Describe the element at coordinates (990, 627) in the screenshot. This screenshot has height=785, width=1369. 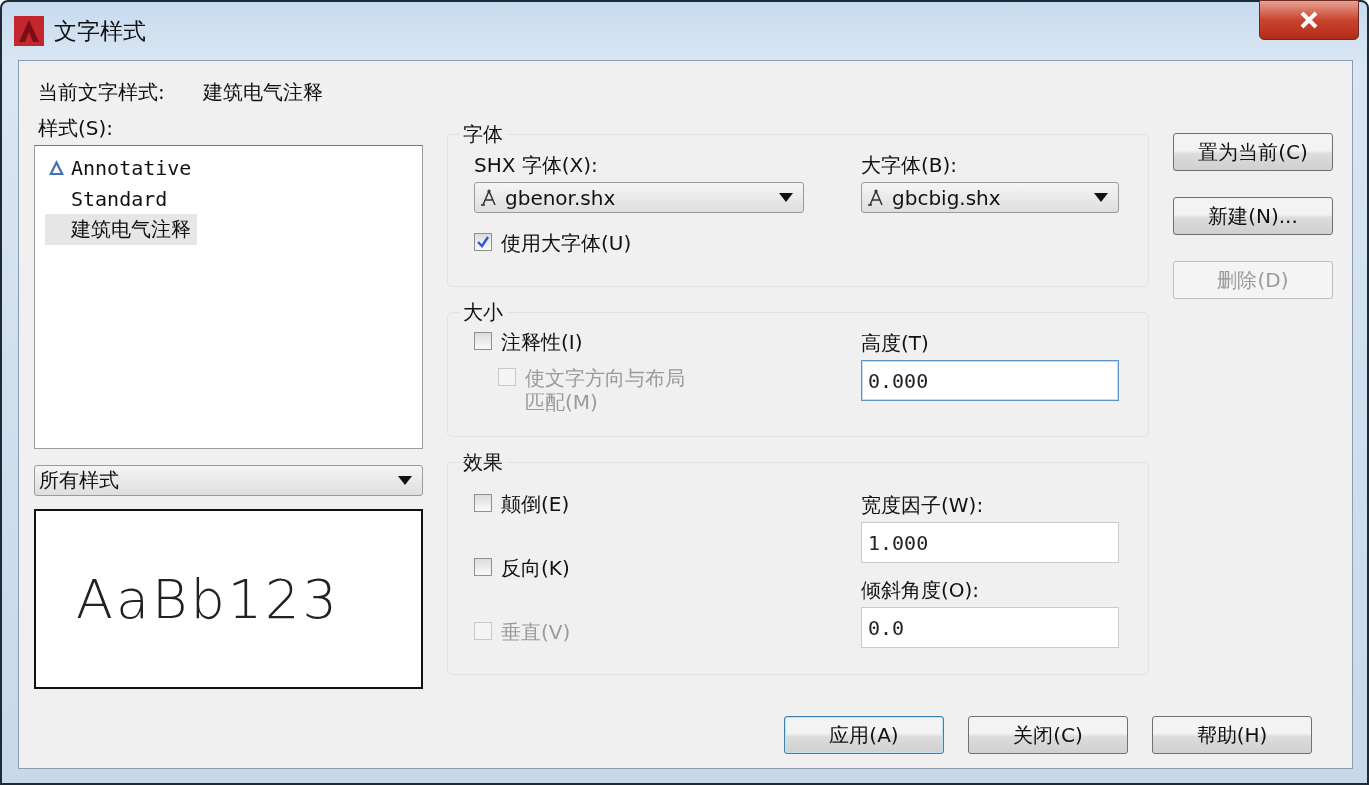
I see `text-field: 0.0` at that location.